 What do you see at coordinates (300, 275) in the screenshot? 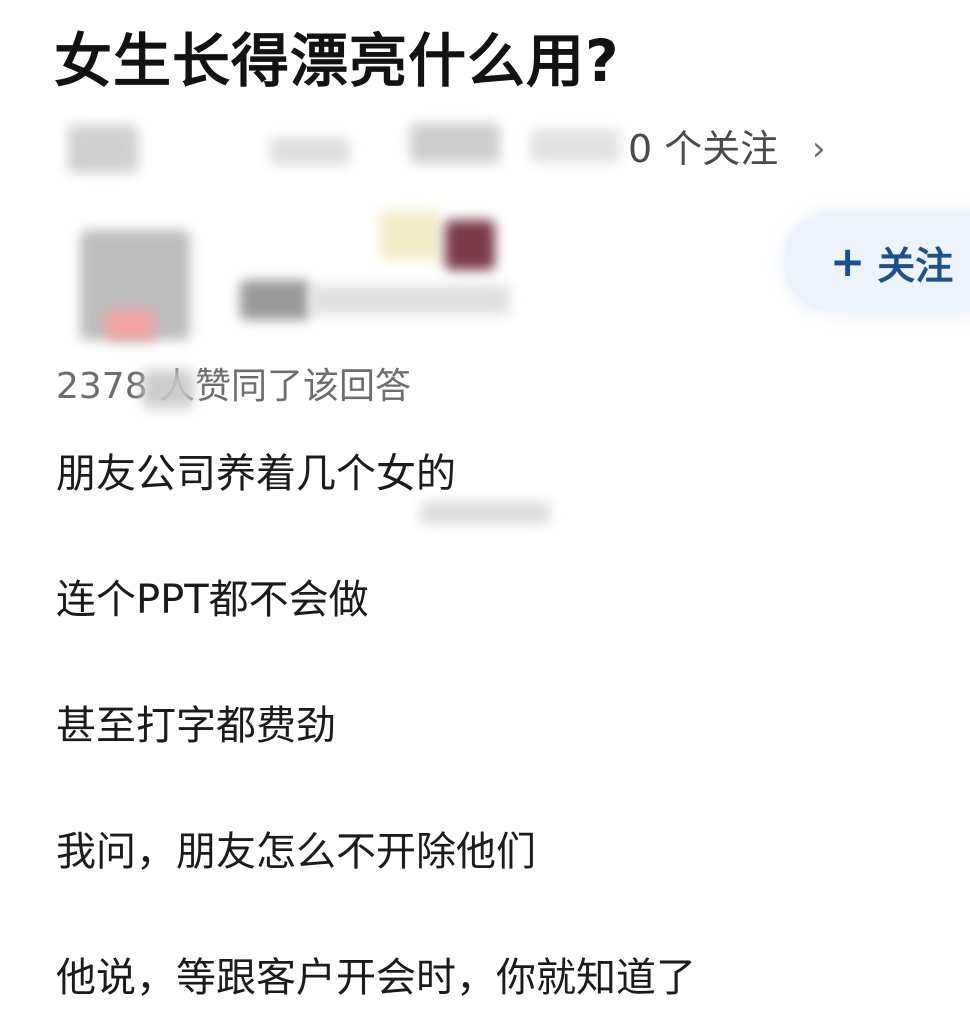
I see `author-info` at bounding box center [300, 275].